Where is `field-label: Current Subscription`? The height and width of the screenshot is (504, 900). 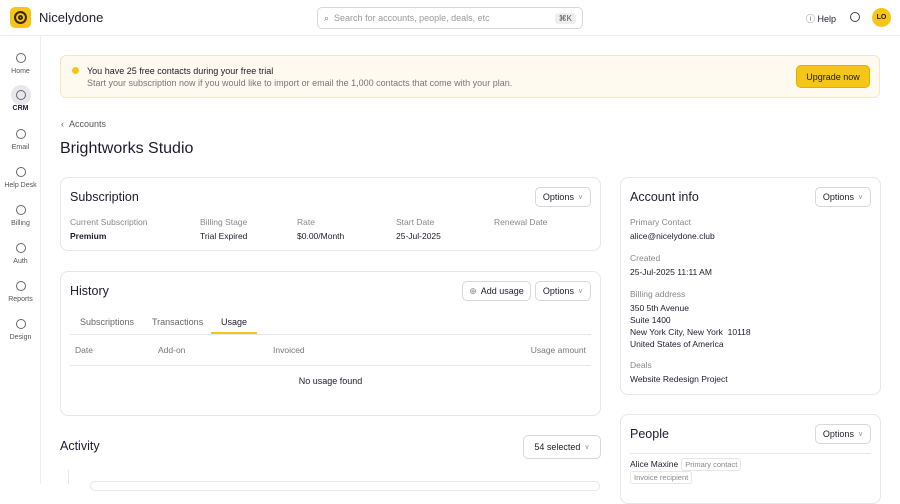 field-label: Current Subscription is located at coordinates (109, 222).